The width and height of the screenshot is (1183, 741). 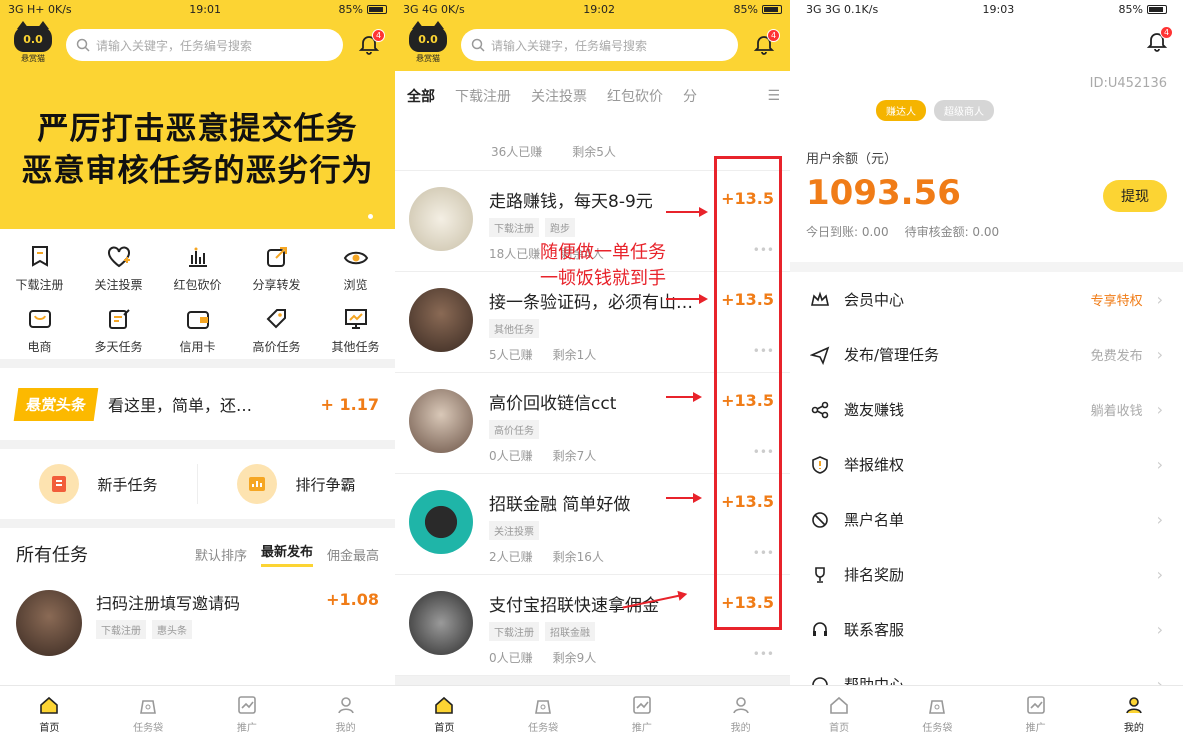 I want to click on task-row: 扫码注册填写邀请码 +1.08 下载注册 惠头条, so click(x=197, y=618).